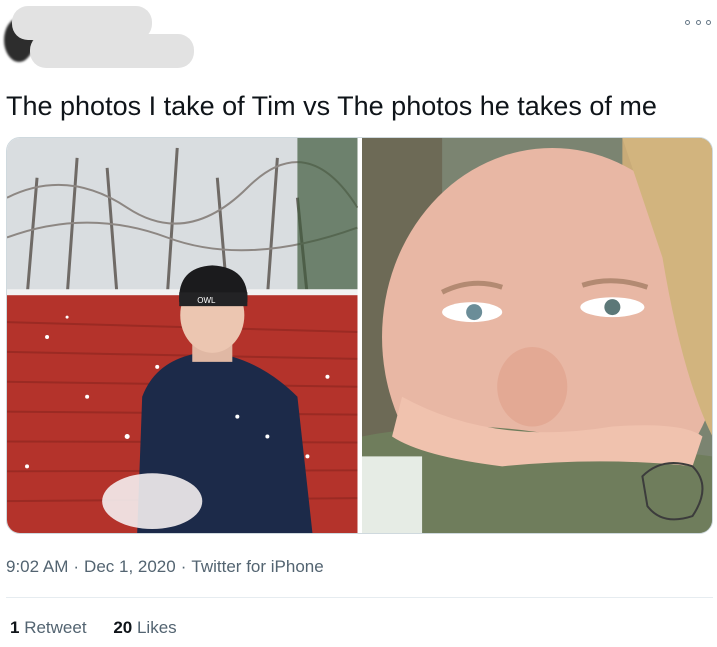 The image size is (717, 647). I want to click on more-options-icon, so click(698, 22).